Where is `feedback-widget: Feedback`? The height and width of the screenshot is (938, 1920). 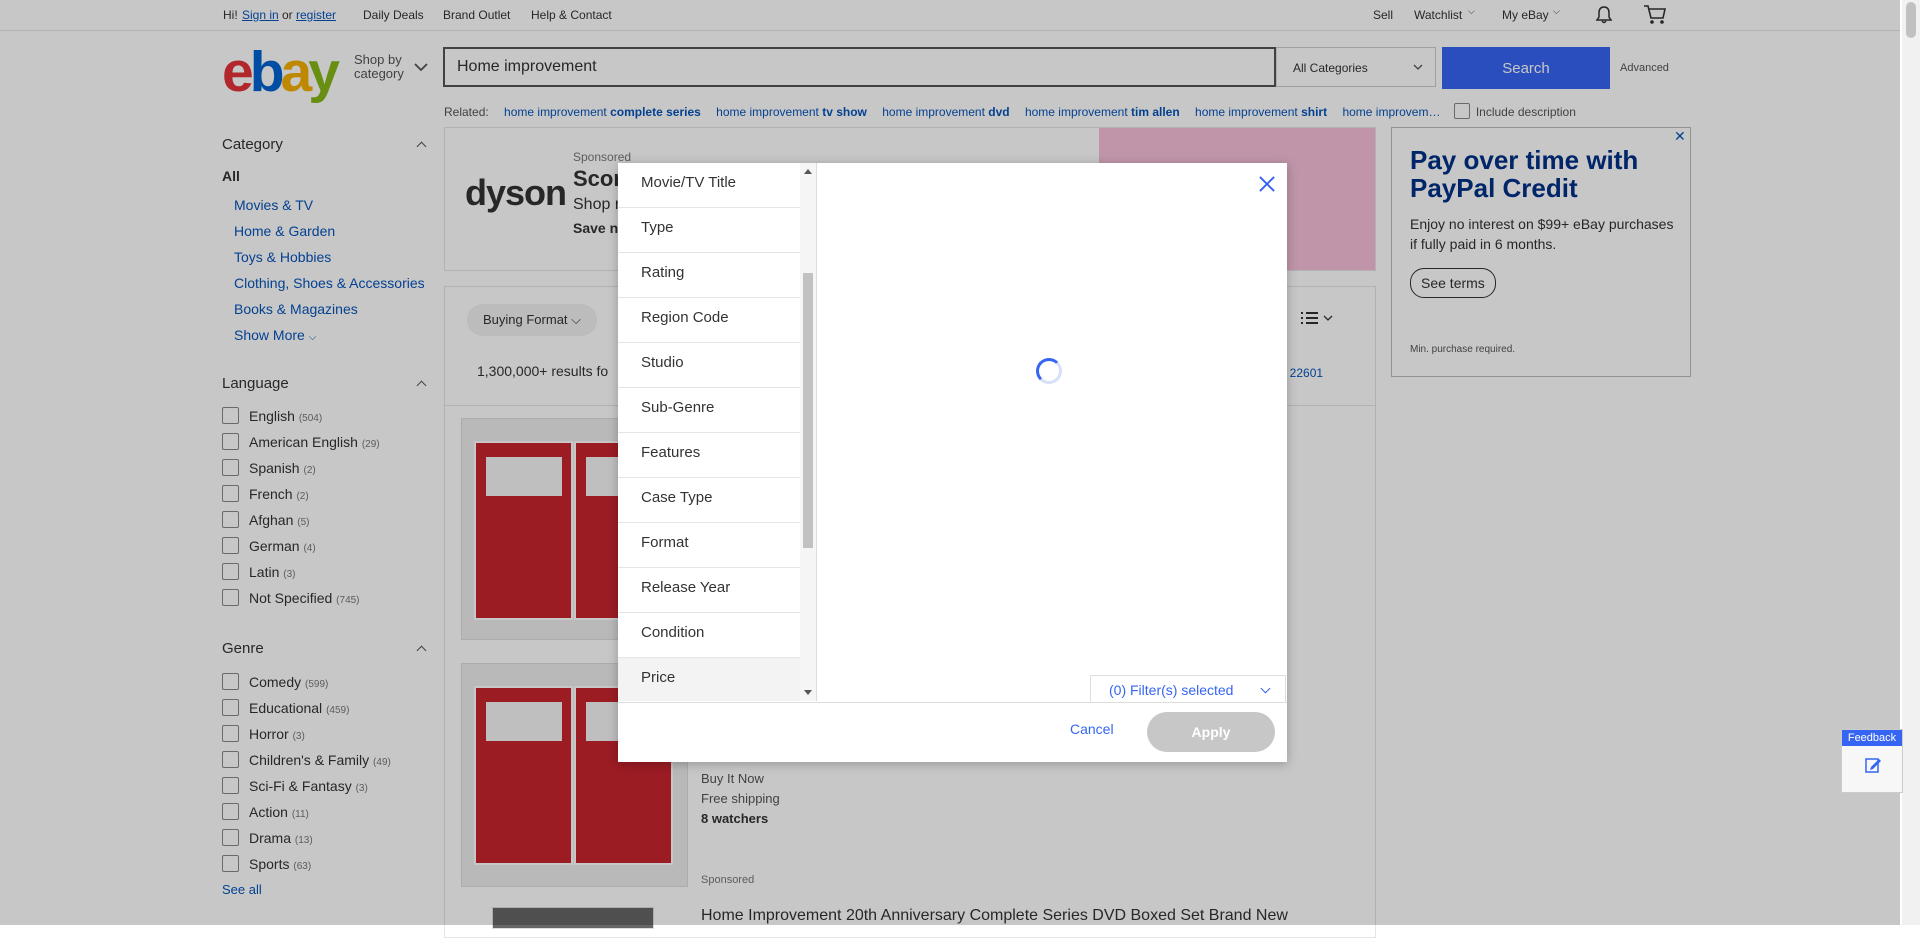
feedback-widget: Feedback is located at coordinates (1872, 761).